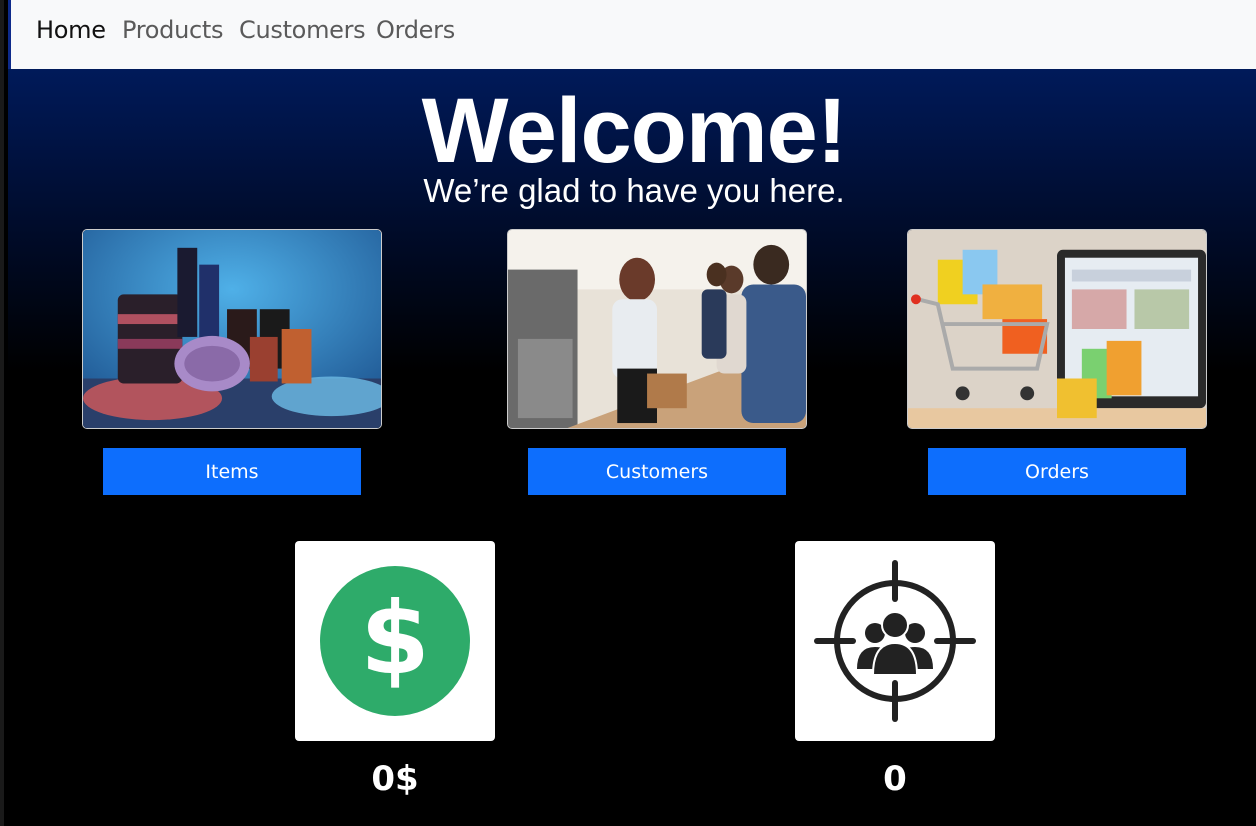 The height and width of the screenshot is (826, 1256). Describe the element at coordinates (71, 30) in the screenshot. I see `nav-home: Home` at that location.